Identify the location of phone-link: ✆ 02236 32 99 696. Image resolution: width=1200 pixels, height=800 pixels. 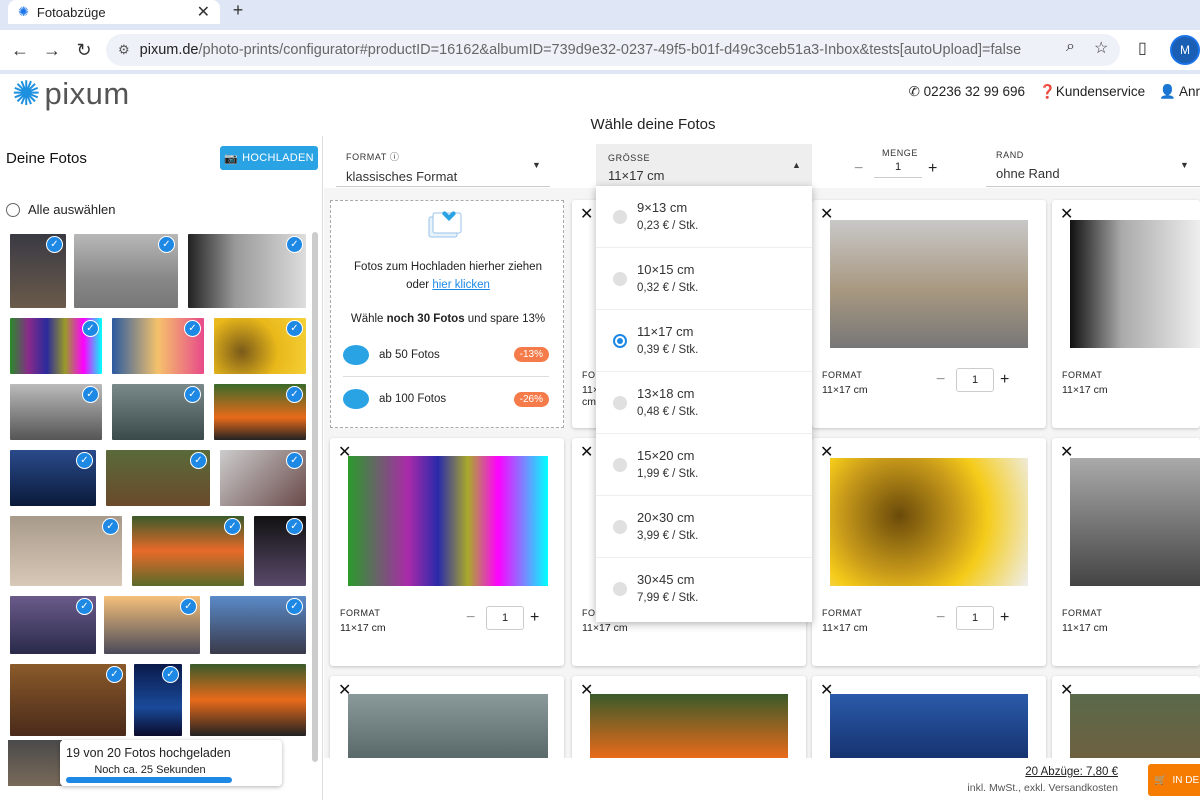
(967, 92).